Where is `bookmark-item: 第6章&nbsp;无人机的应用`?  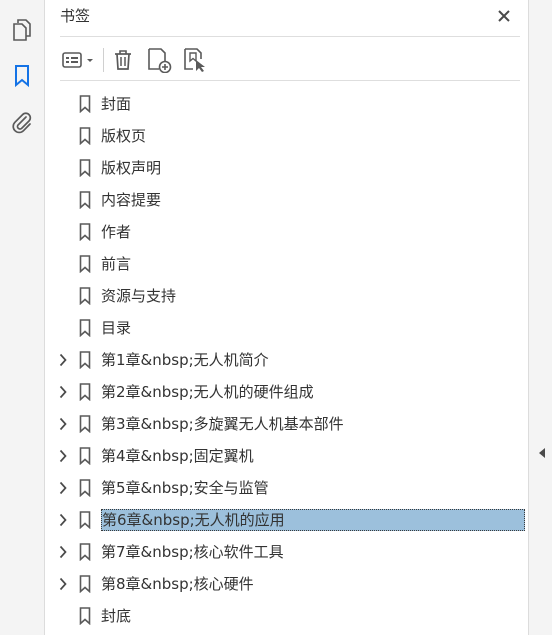
bookmark-item: 第6章&nbsp;无人机的应用 is located at coordinates (287, 520).